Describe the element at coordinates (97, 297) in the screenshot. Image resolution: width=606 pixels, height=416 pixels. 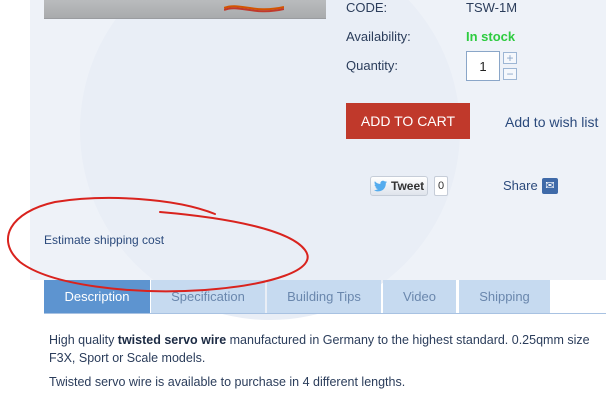
I see `tab-description: Description` at that location.